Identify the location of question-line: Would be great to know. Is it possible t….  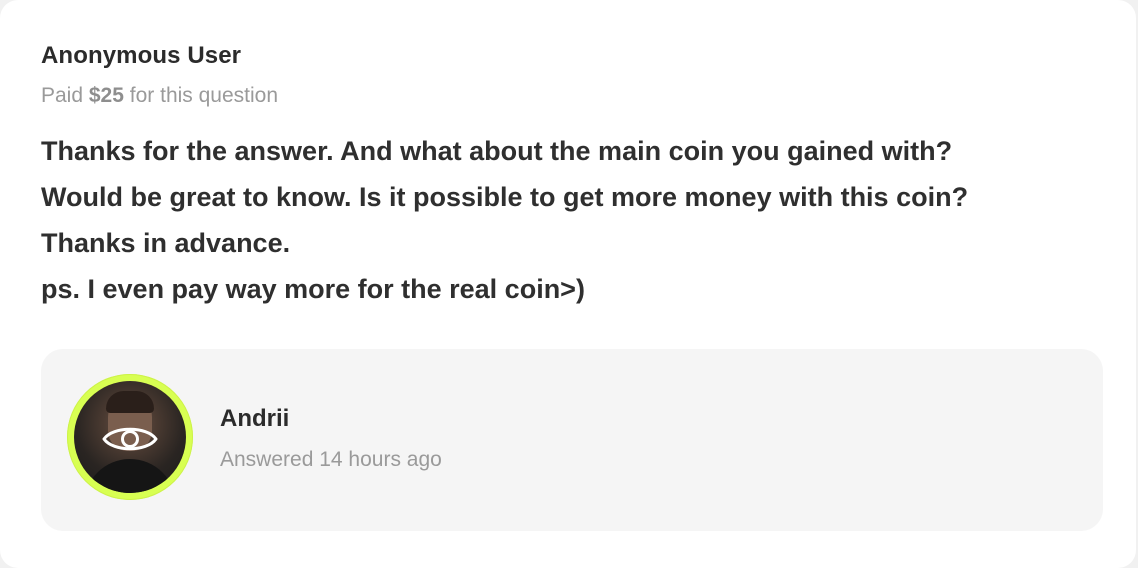
(505, 197).